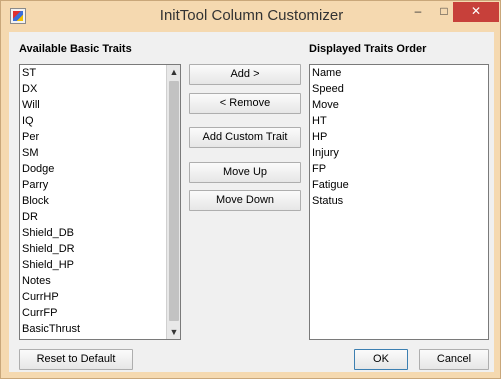  Describe the element at coordinates (245, 74) in the screenshot. I see `add-button: Add >` at that location.